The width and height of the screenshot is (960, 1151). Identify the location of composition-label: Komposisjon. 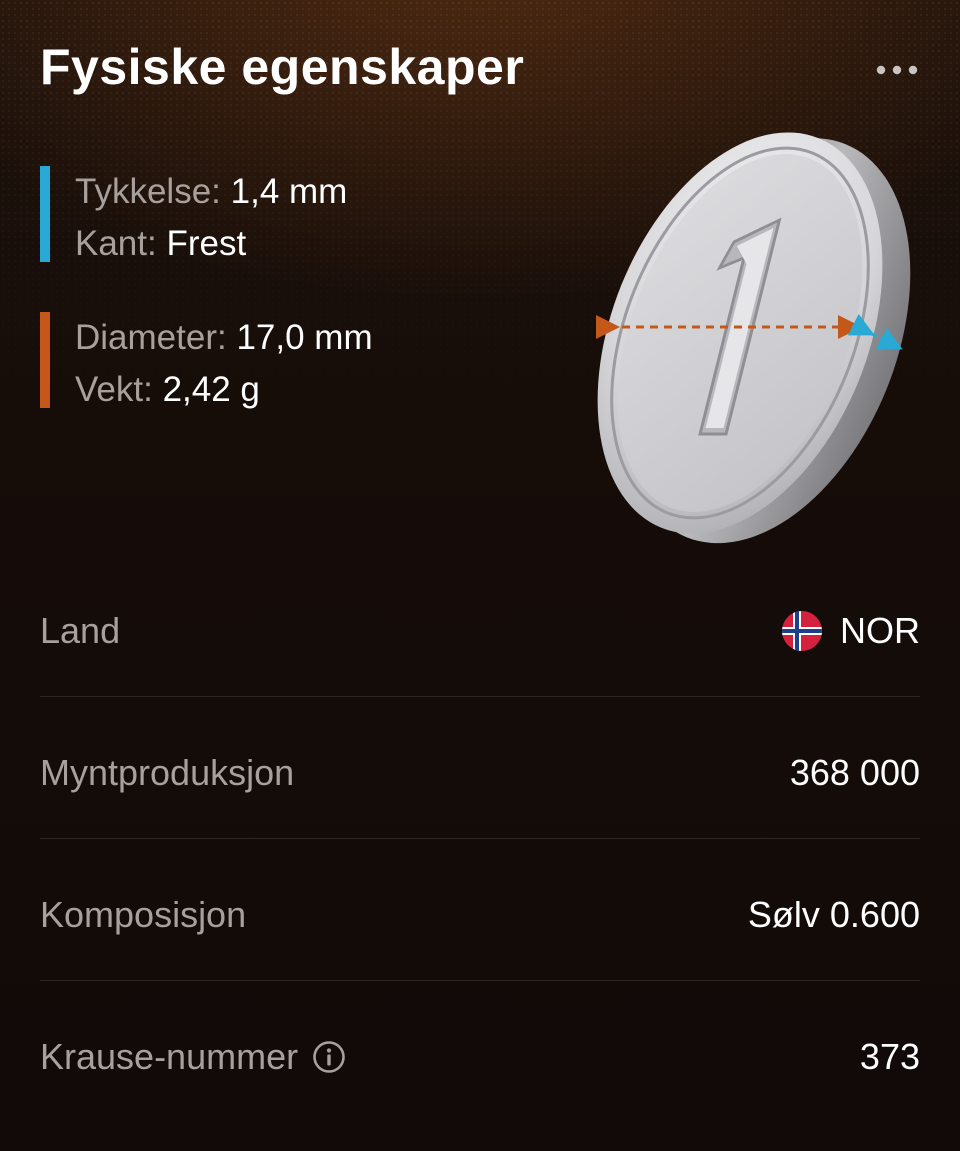
(143, 914).